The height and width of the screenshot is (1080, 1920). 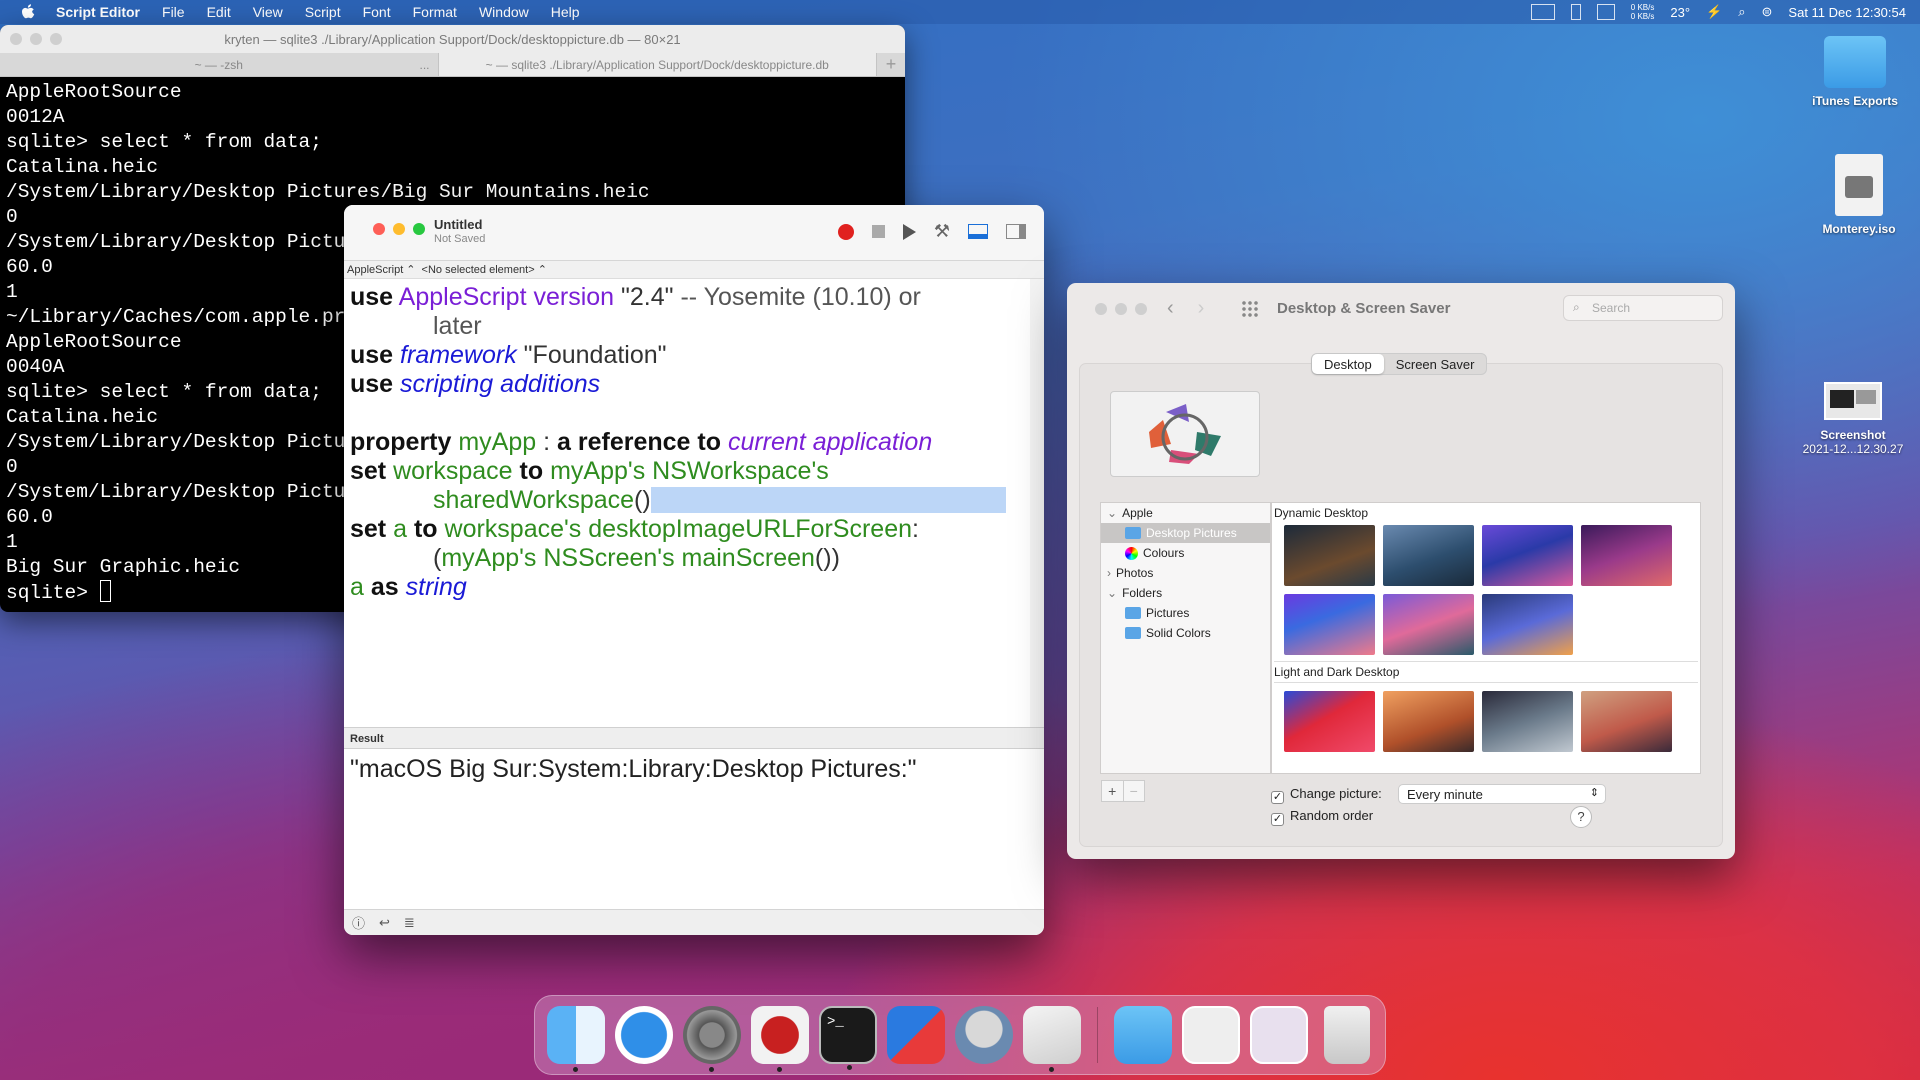 I want to click on apple-menu-icon, so click(x=28, y=12).